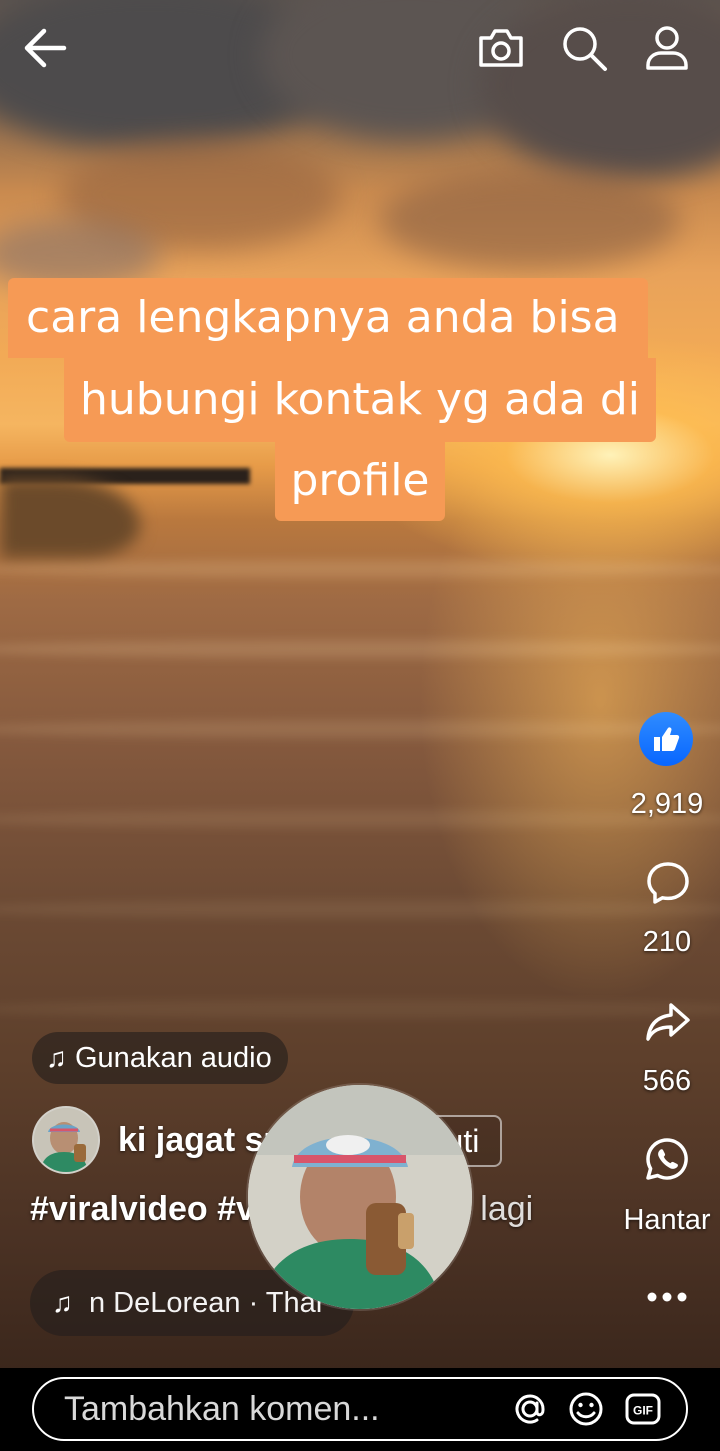 The width and height of the screenshot is (720, 1451). Describe the element at coordinates (271, 1409) in the screenshot. I see `comment-input` at that location.